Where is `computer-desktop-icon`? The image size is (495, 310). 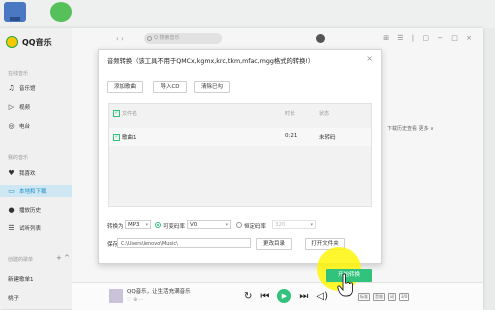
computer-desktop-icon is located at coordinates (15, 12).